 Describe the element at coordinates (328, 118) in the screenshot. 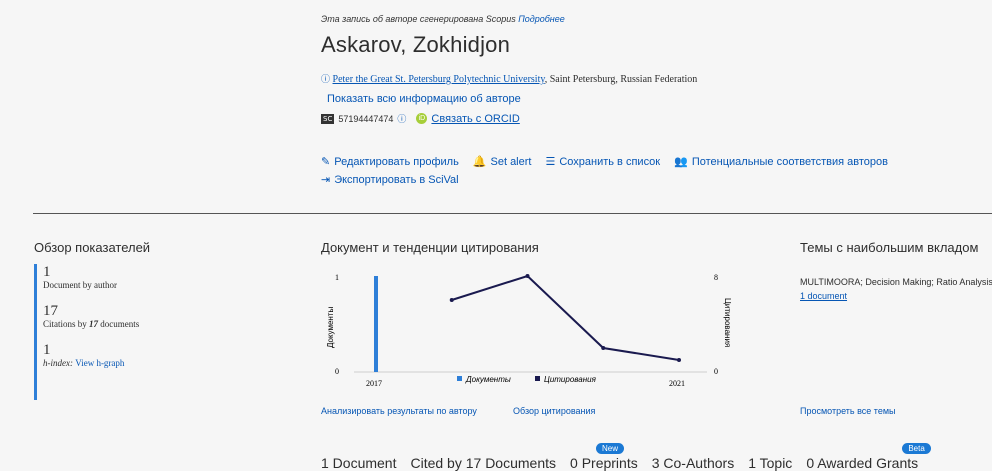

I see `scopus-badge-icon: SC` at that location.